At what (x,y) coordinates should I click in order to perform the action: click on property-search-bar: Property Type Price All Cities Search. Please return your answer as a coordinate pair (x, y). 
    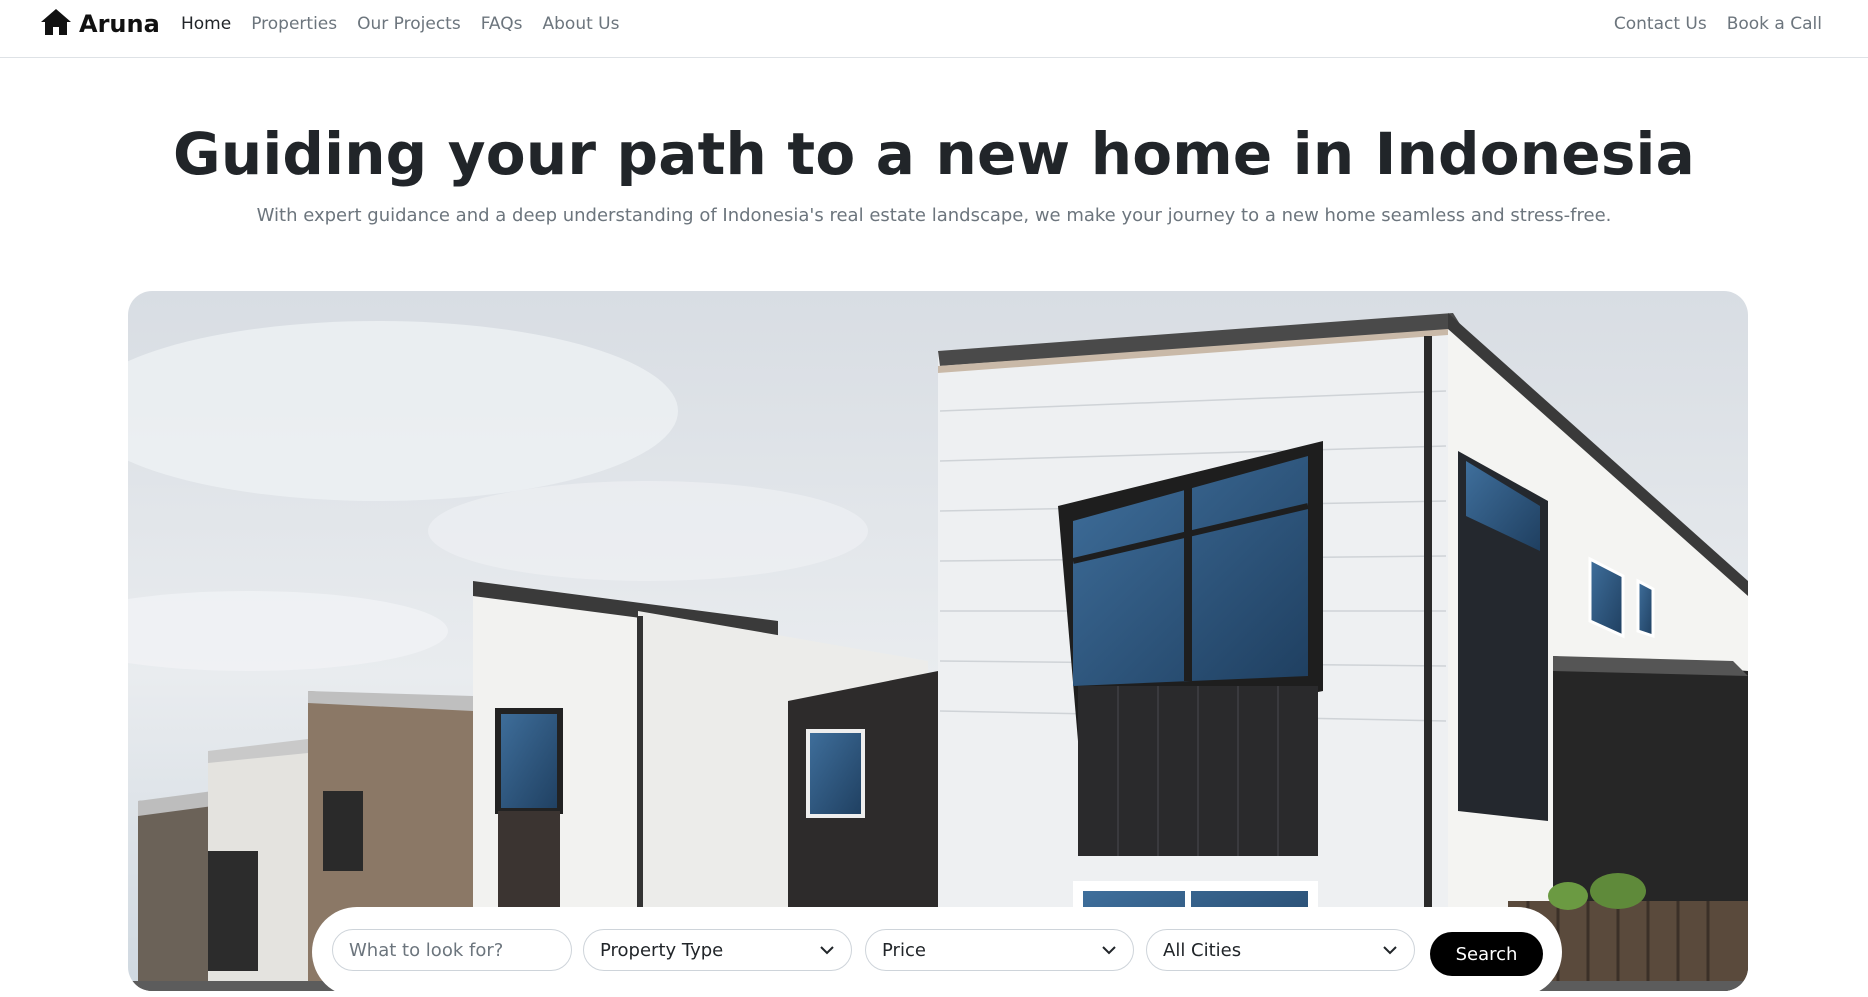
    Looking at the image, I should click on (937, 952).